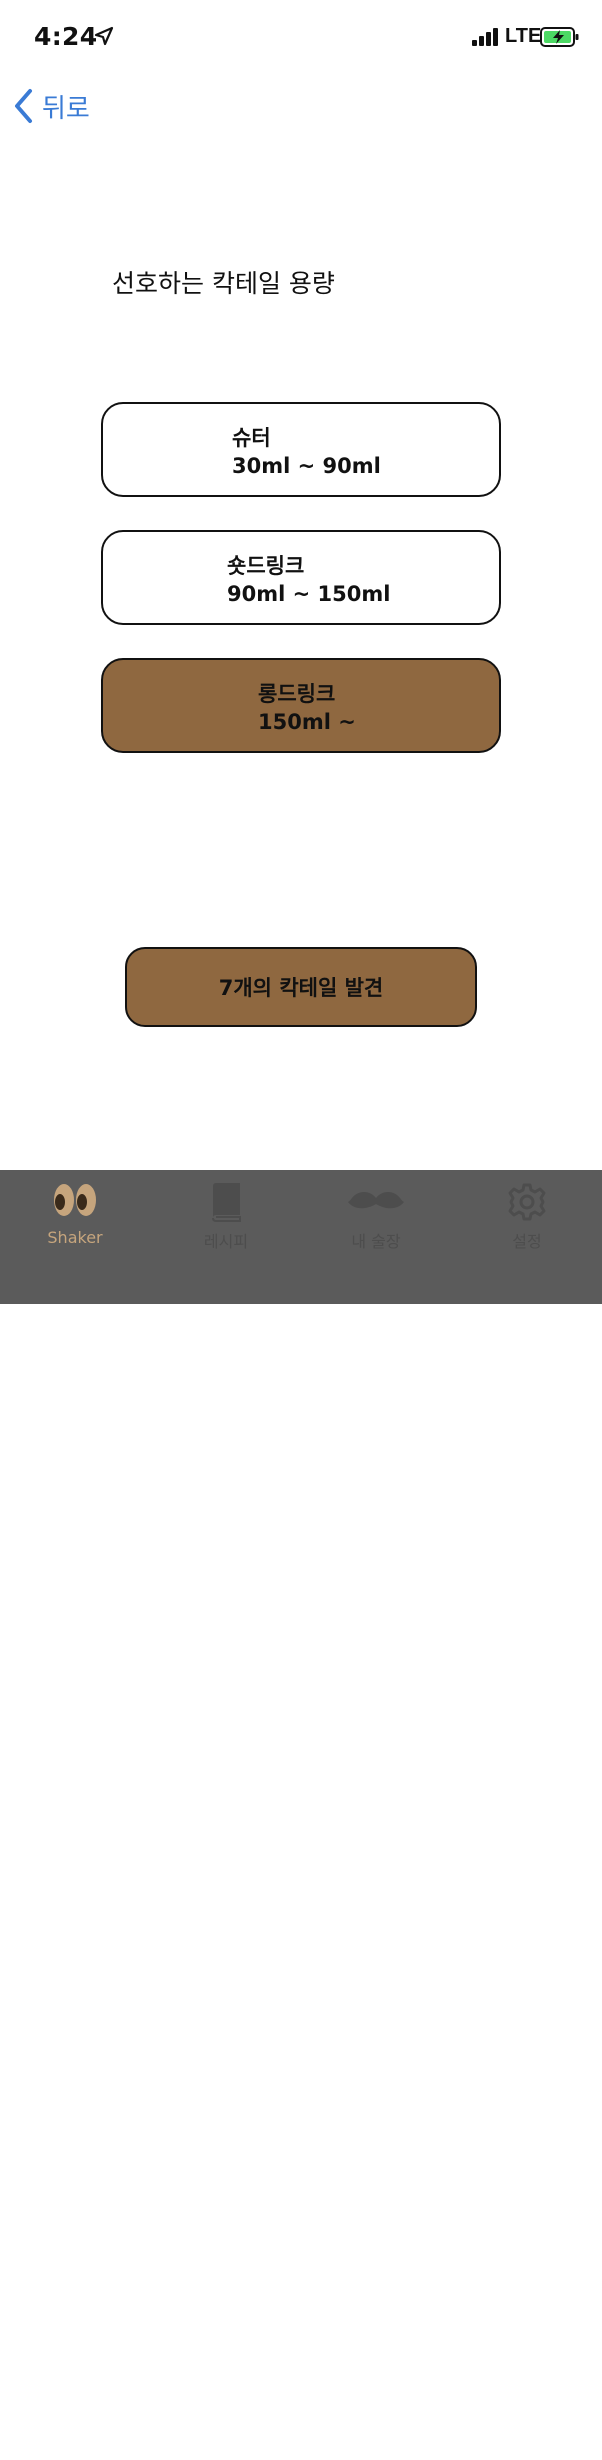  What do you see at coordinates (306, 452) in the screenshot?
I see `option-text: 슈터 30ml ~ 90ml` at bounding box center [306, 452].